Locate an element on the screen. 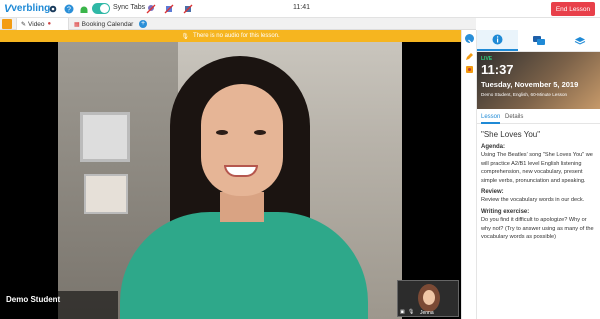 This screenshot has height=319, width=600. clock: 11:41 is located at coordinates (301, 7).